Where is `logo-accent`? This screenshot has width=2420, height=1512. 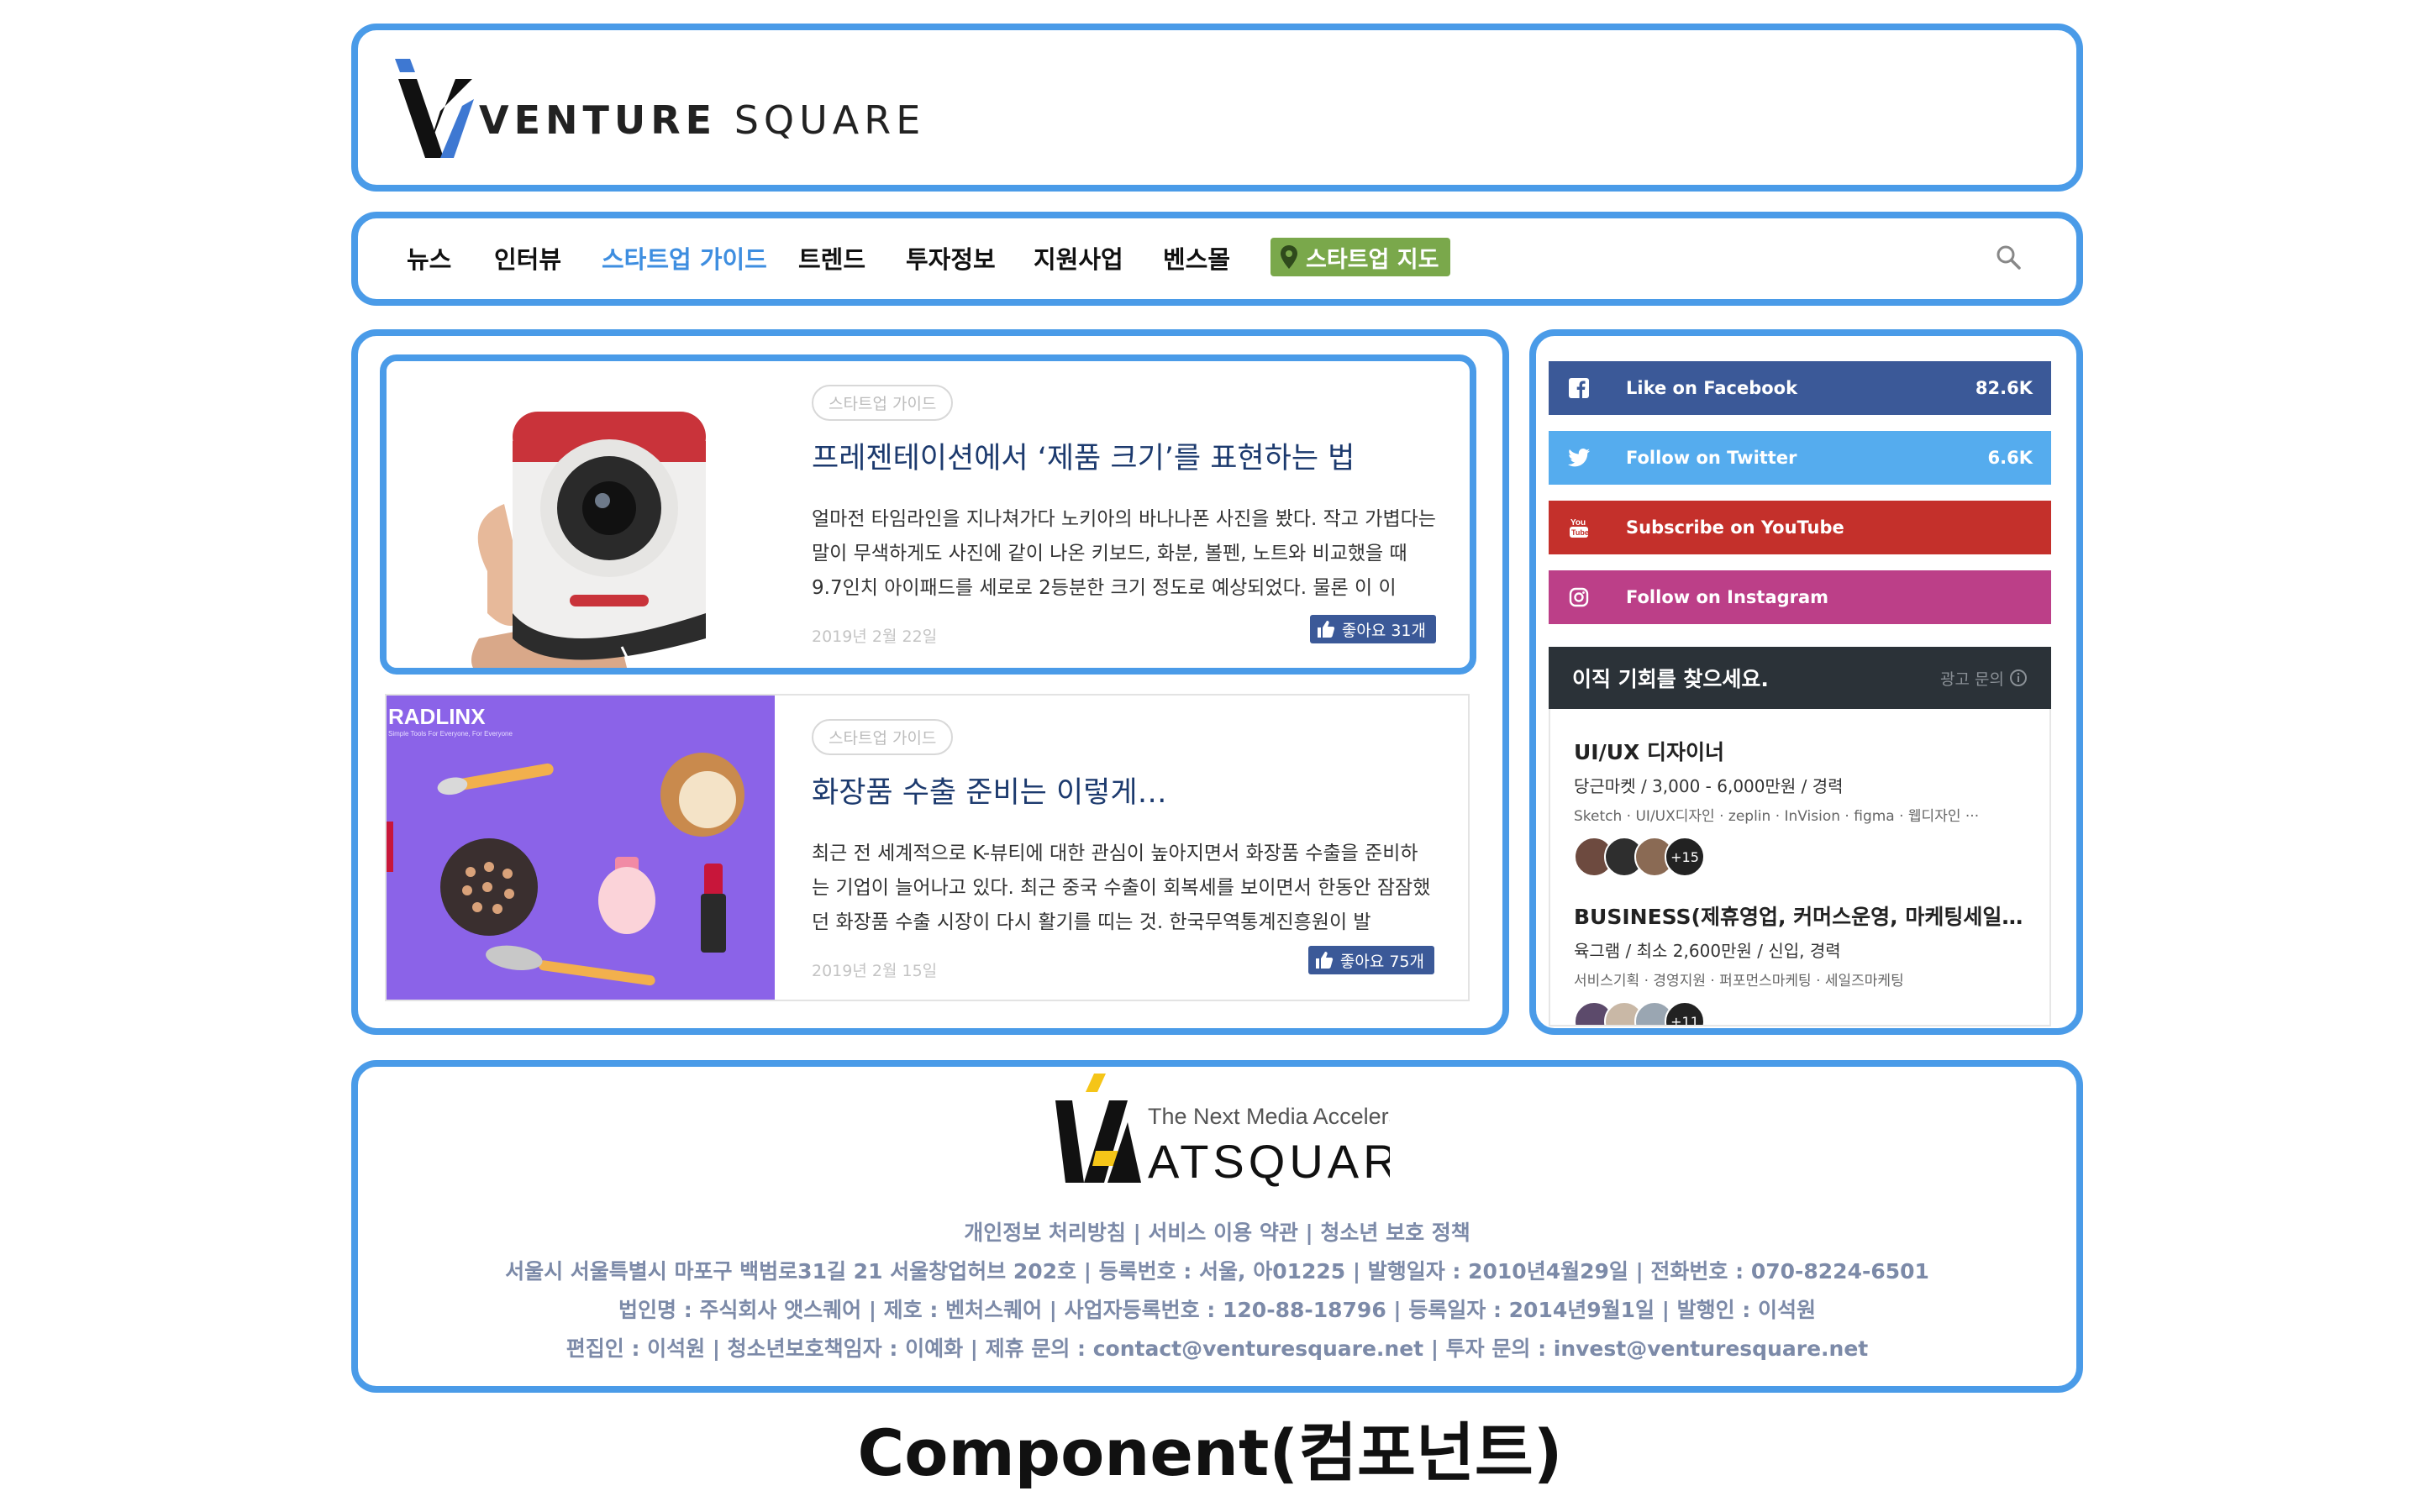 logo-accent is located at coordinates (1096, 1083).